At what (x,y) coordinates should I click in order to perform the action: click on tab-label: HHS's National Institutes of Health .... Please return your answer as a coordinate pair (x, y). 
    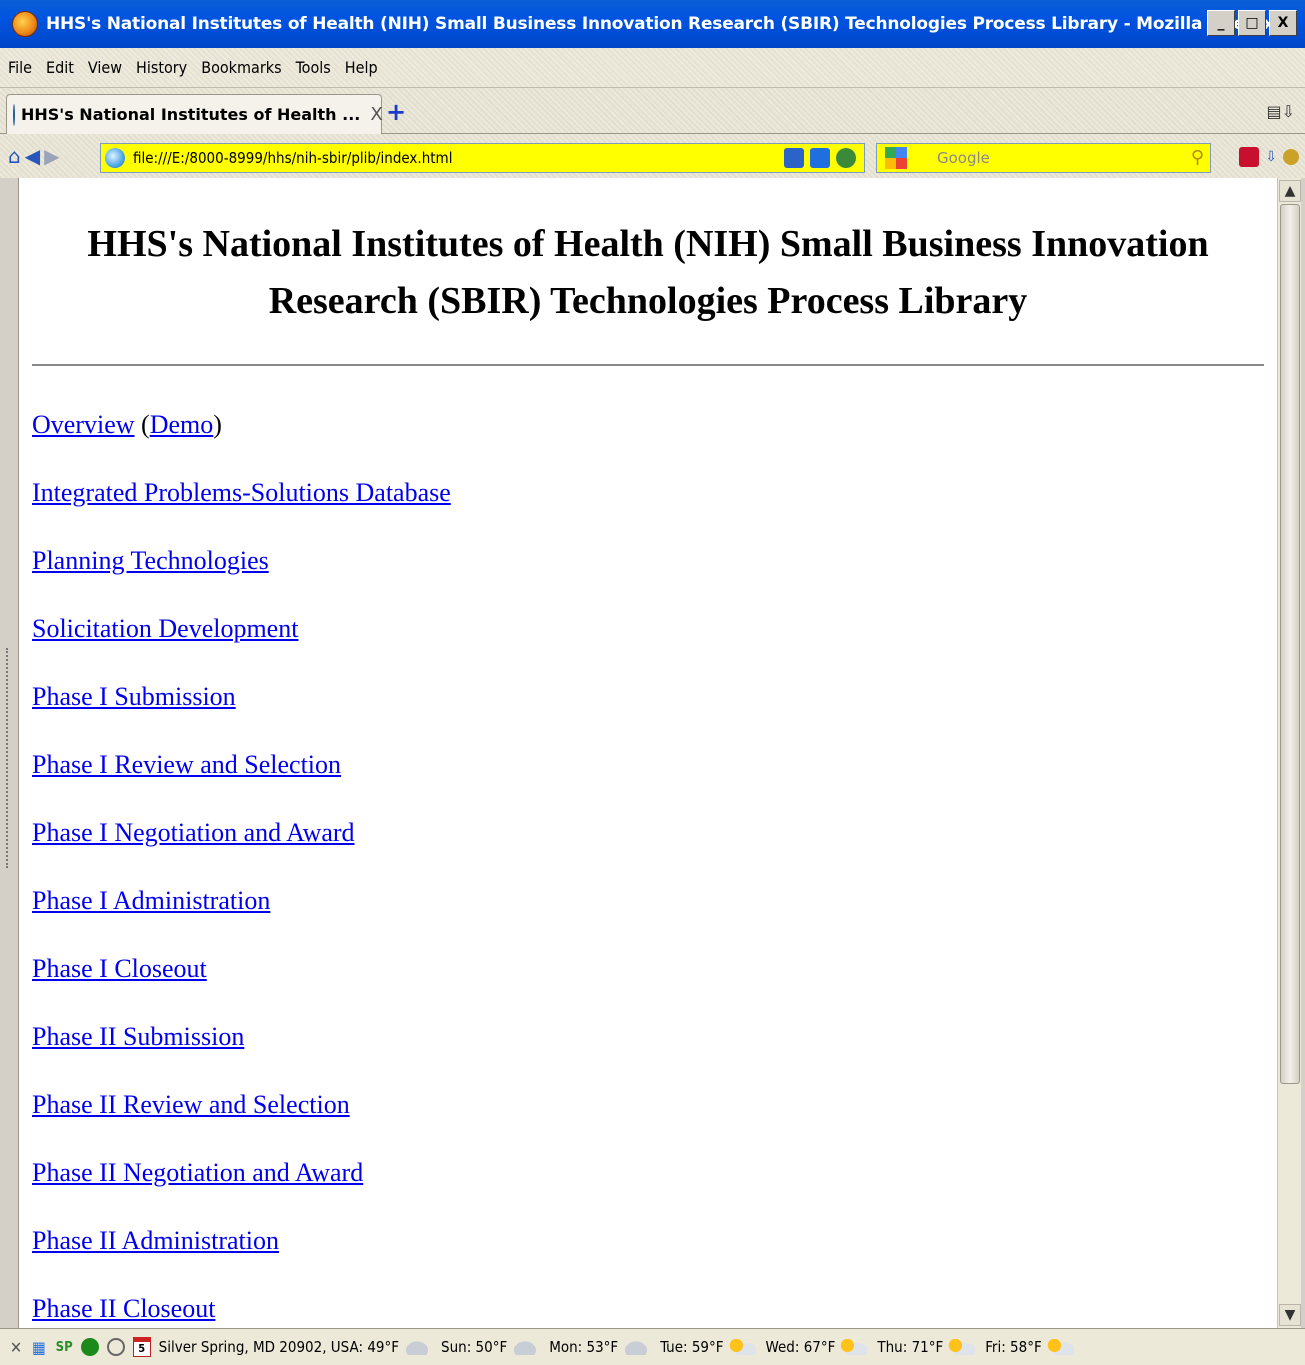
    Looking at the image, I should click on (191, 114).